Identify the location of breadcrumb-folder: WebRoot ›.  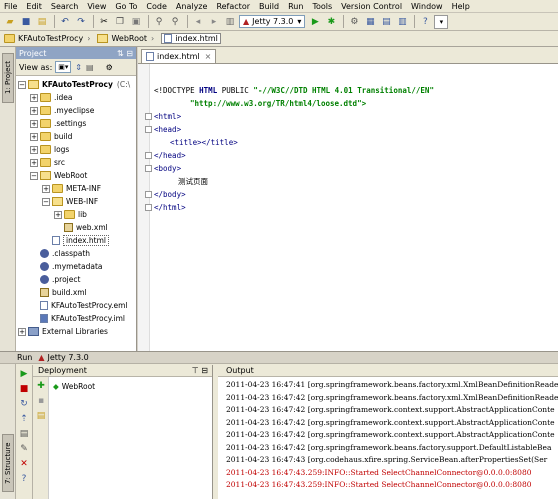
(127, 38).